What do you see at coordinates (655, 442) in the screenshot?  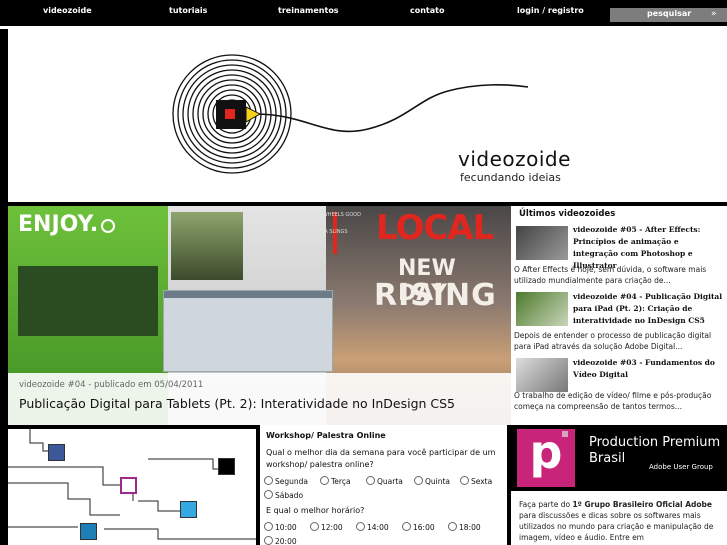 I see `pp-title-line1: Production Premium` at bounding box center [655, 442].